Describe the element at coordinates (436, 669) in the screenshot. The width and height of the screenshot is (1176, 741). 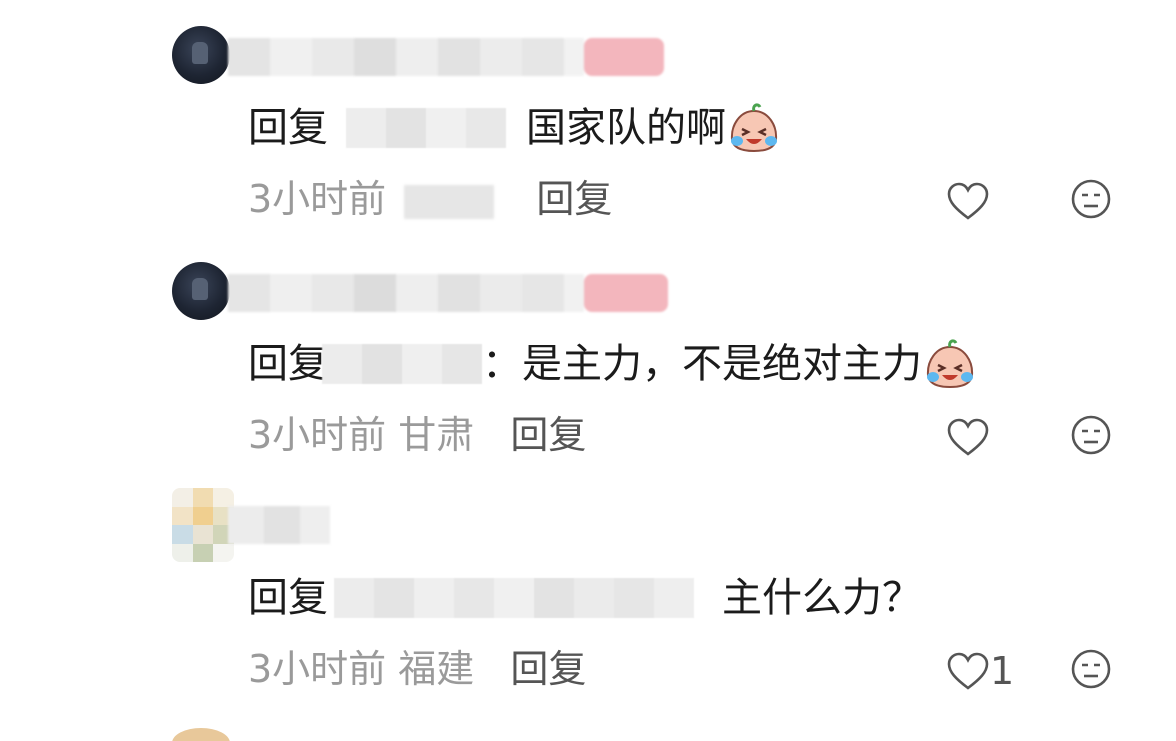
I see `location: 福建` at that location.